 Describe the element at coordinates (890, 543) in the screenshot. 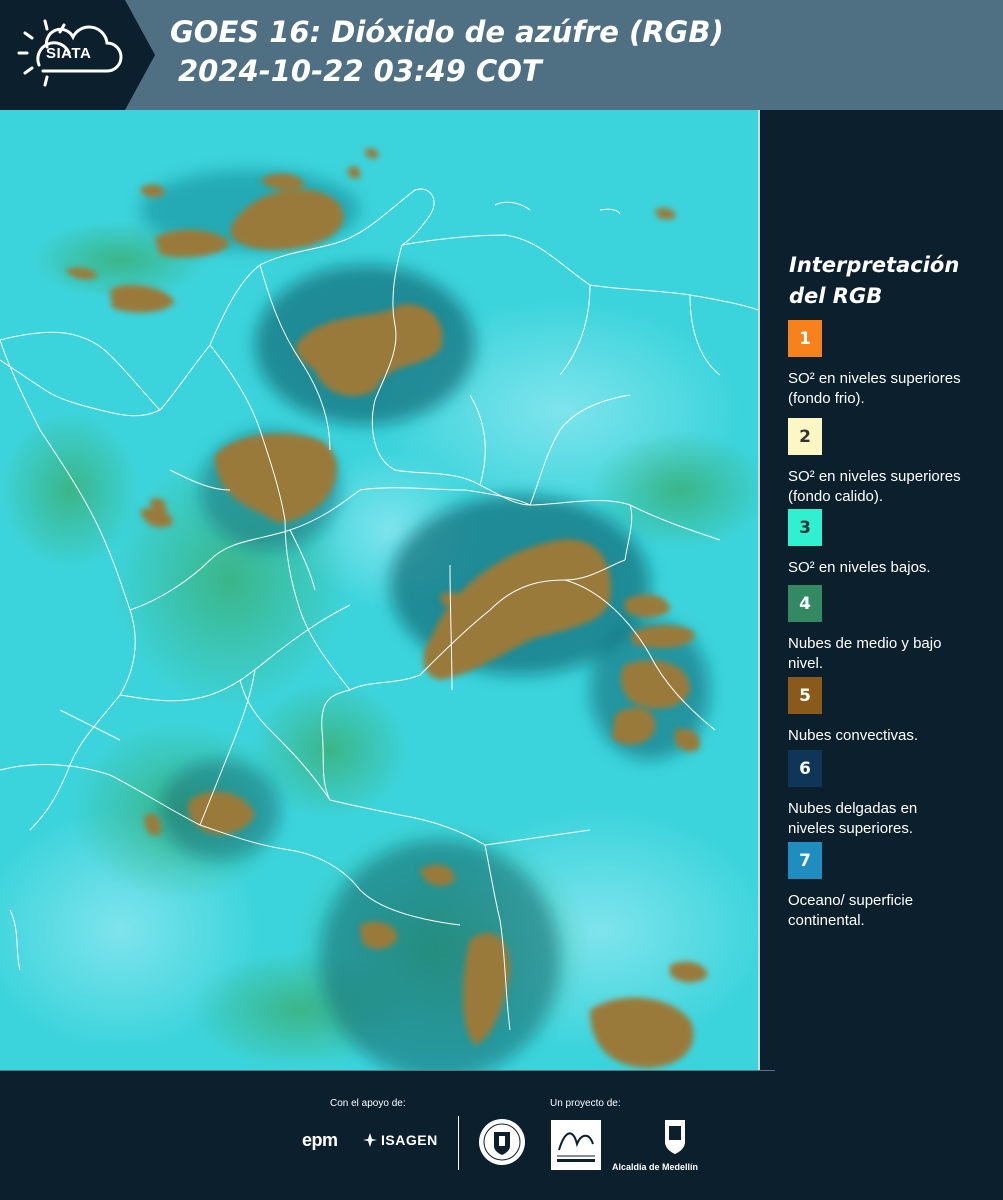

I see `legend-item: 3 SO² en niveles bajos.` at that location.